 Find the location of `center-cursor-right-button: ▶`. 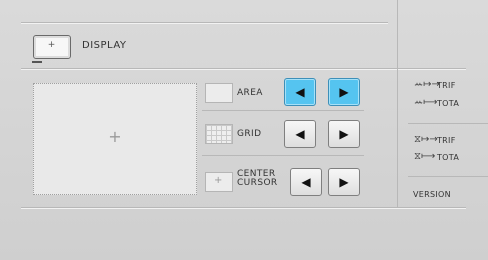

center-cursor-right-button: ▶ is located at coordinates (344, 182).